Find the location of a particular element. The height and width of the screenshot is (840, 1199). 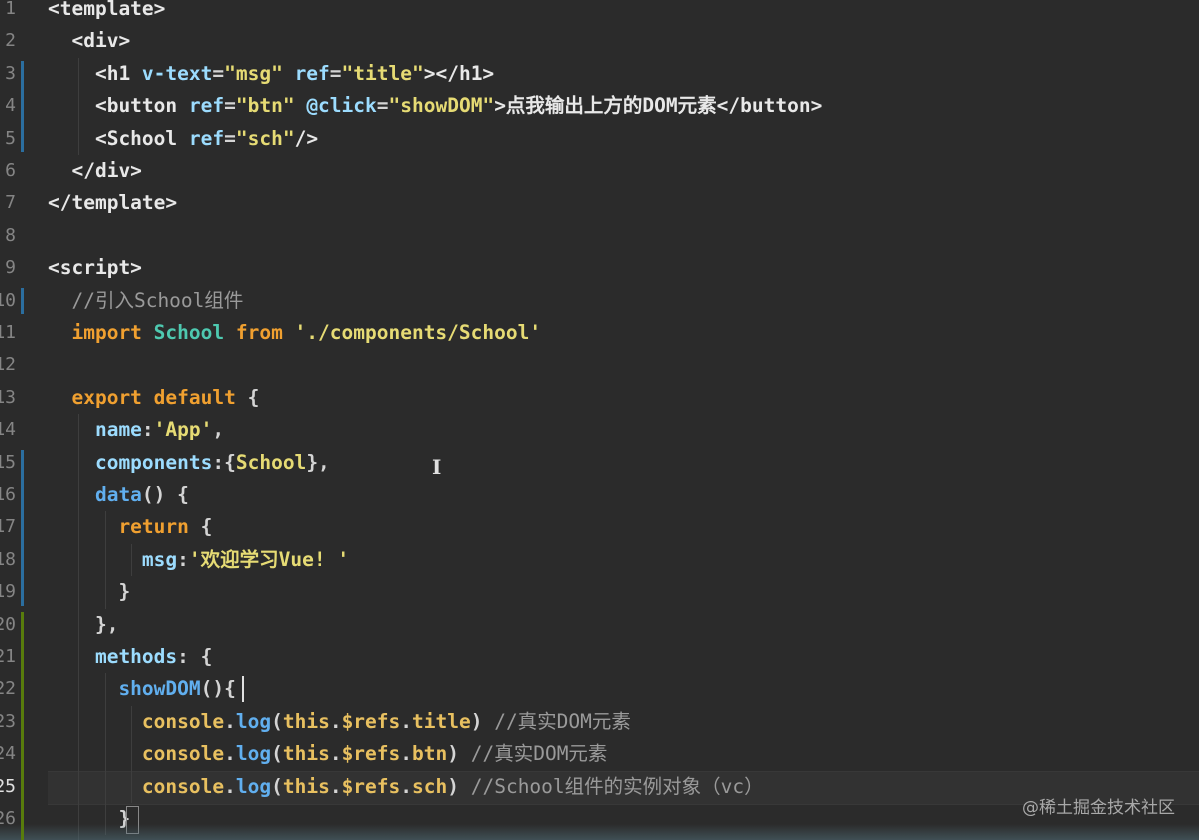

modified-line-marker is located at coordinates (22, 527).